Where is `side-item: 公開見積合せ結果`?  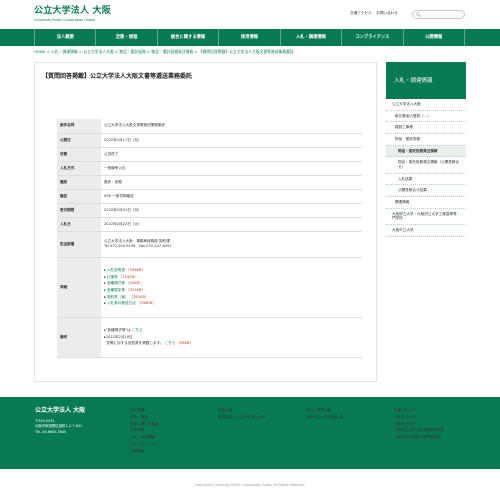 side-item: 公開見積合せ結果 is located at coordinates (426, 191).